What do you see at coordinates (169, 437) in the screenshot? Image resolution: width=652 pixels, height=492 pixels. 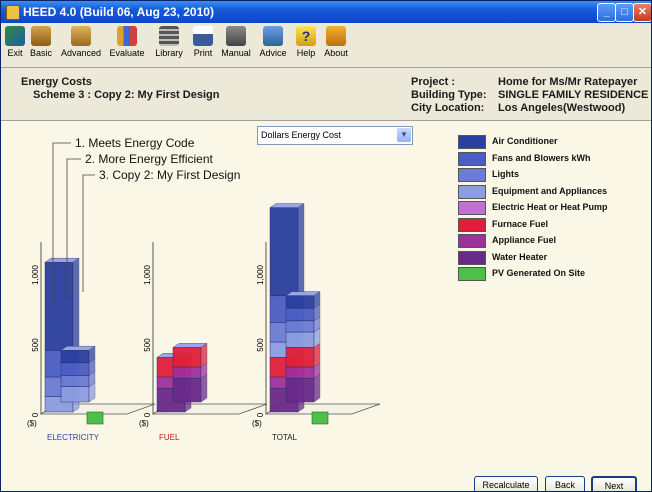 I see `panel-label: FUEL` at bounding box center [169, 437].